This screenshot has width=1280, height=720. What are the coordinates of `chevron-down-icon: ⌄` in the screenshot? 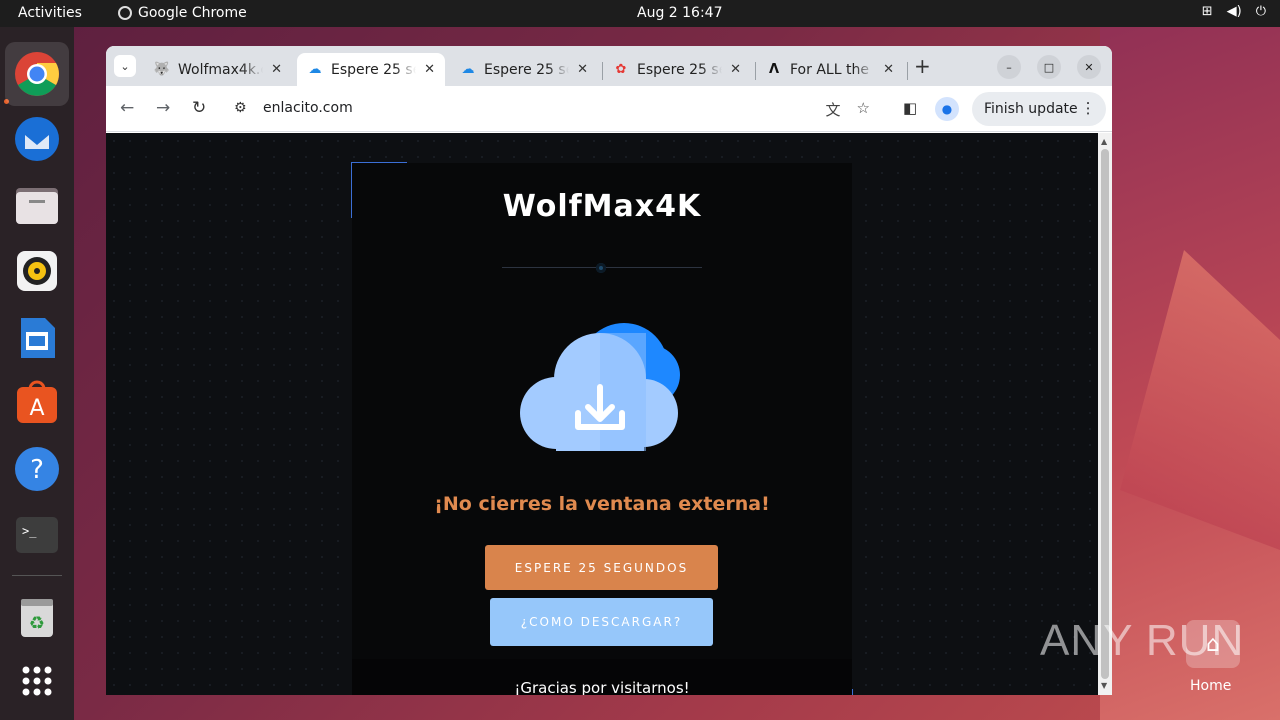 It's located at (125, 66).